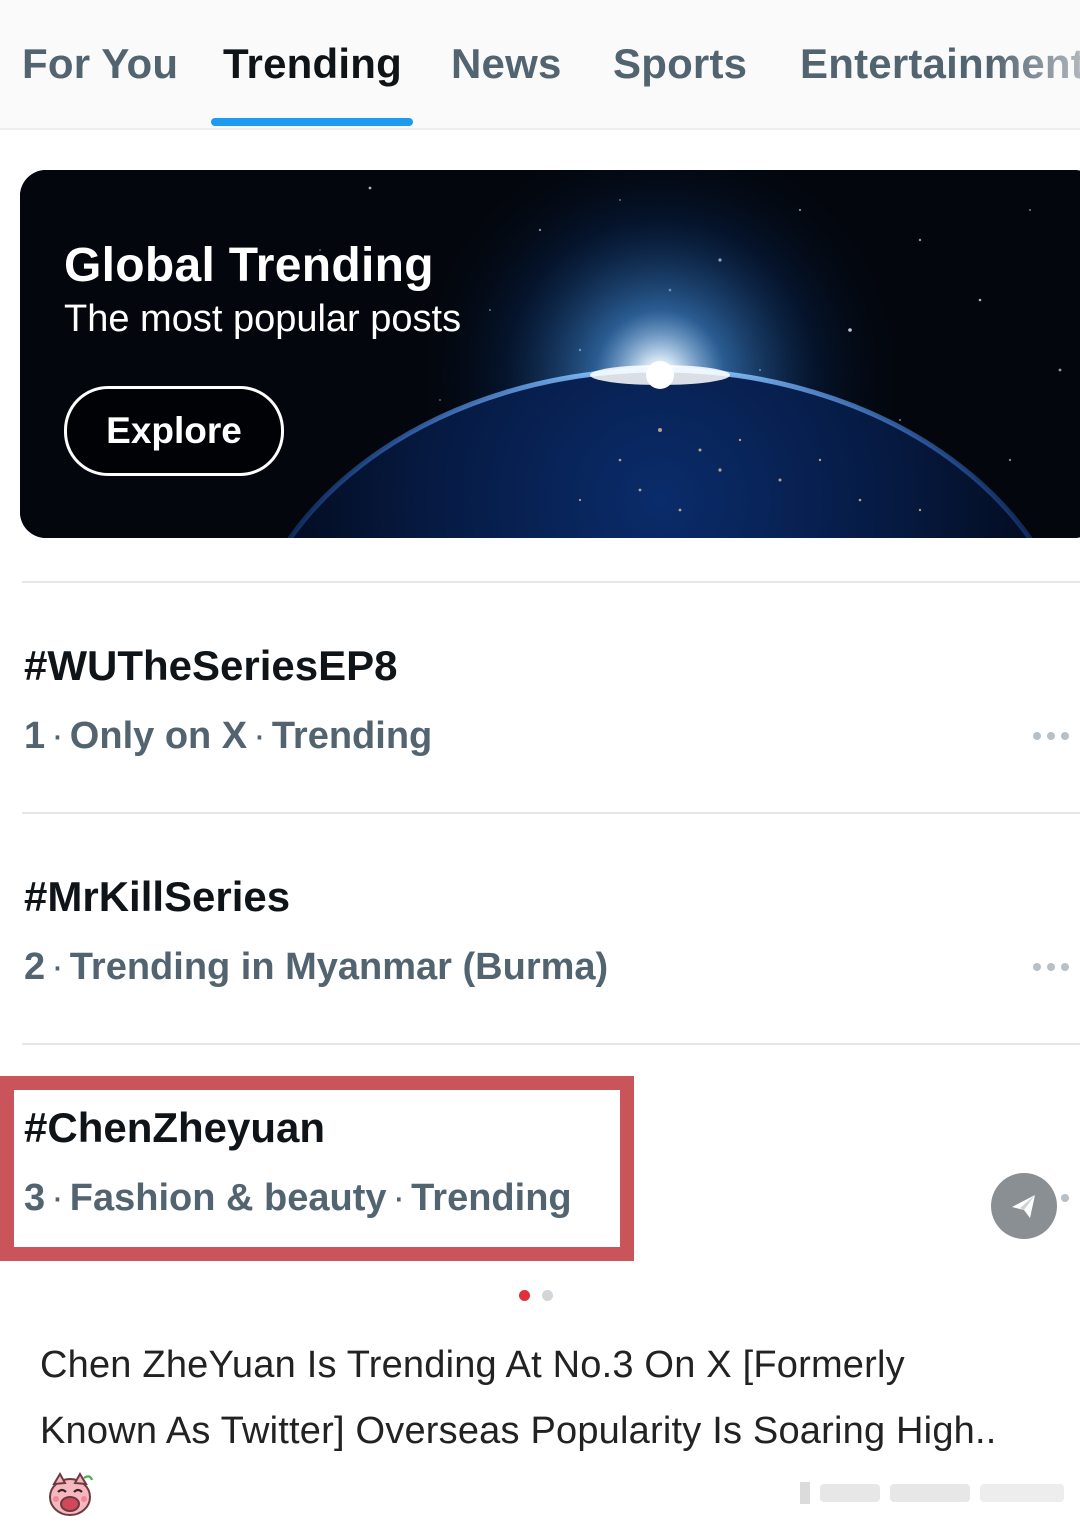 This screenshot has height=1530, width=1080. I want to click on tab-news: News, so click(506, 64).